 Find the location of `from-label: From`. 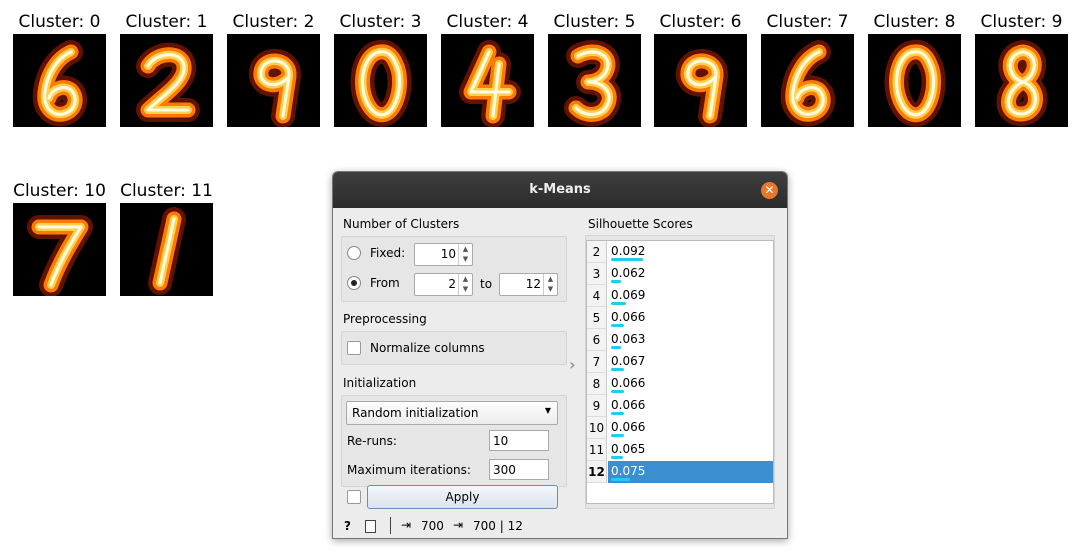

from-label: From is located at coordinates (385, 283).